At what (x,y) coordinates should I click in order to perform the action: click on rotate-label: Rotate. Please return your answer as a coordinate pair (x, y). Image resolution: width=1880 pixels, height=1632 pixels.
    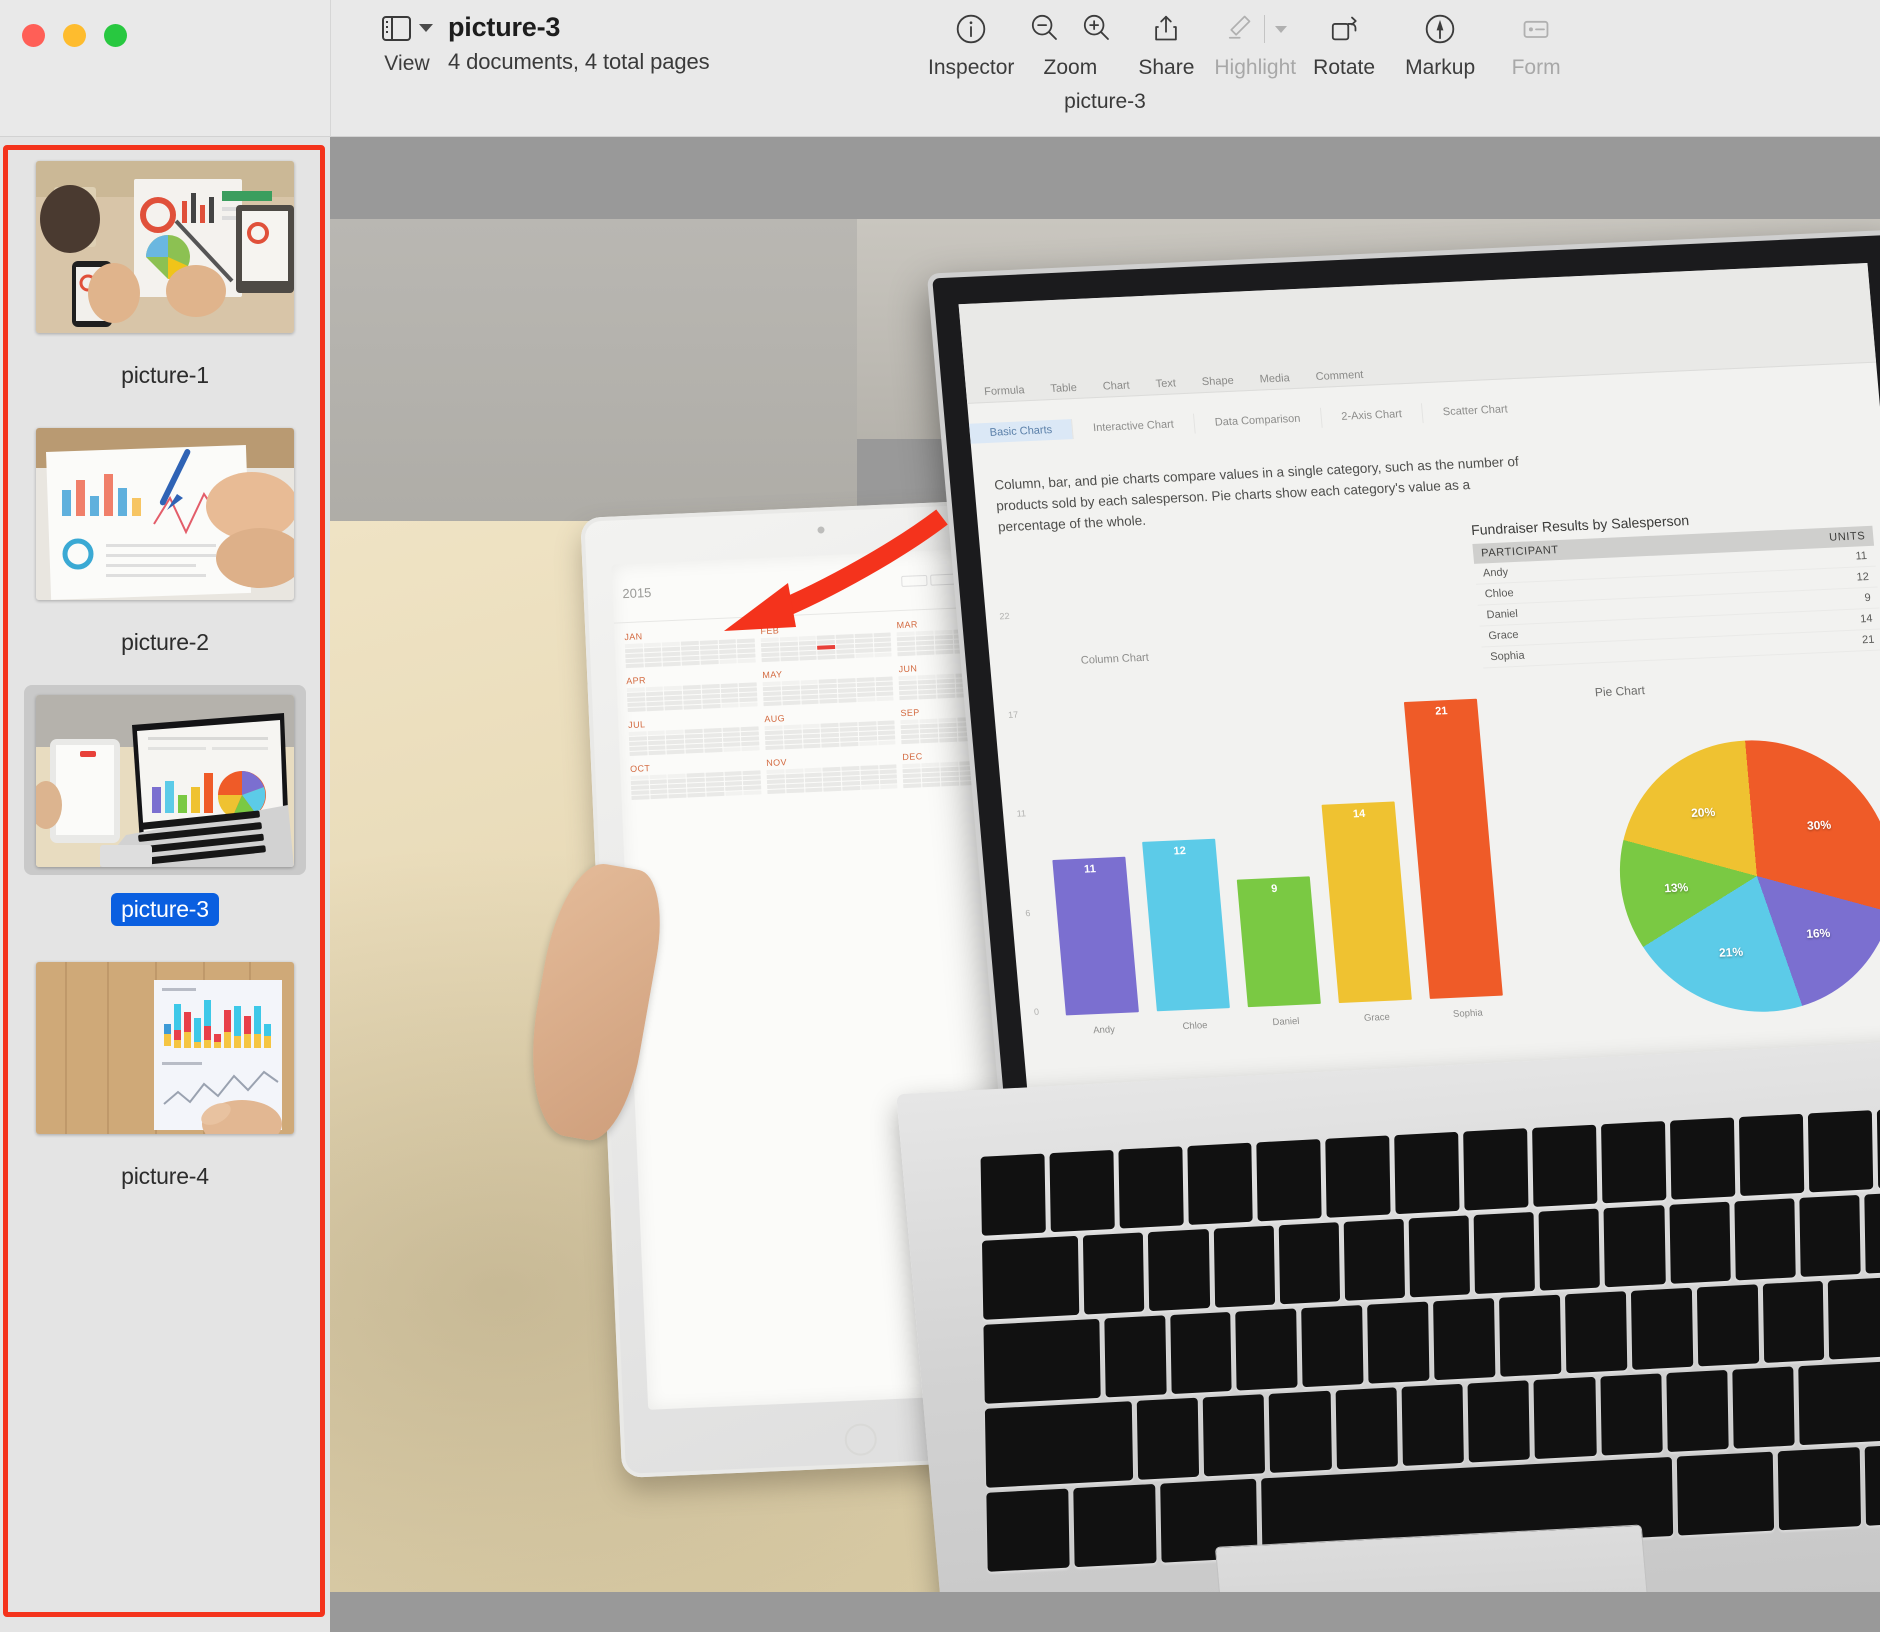
    Looking at the image, I should click on (1344, 67).